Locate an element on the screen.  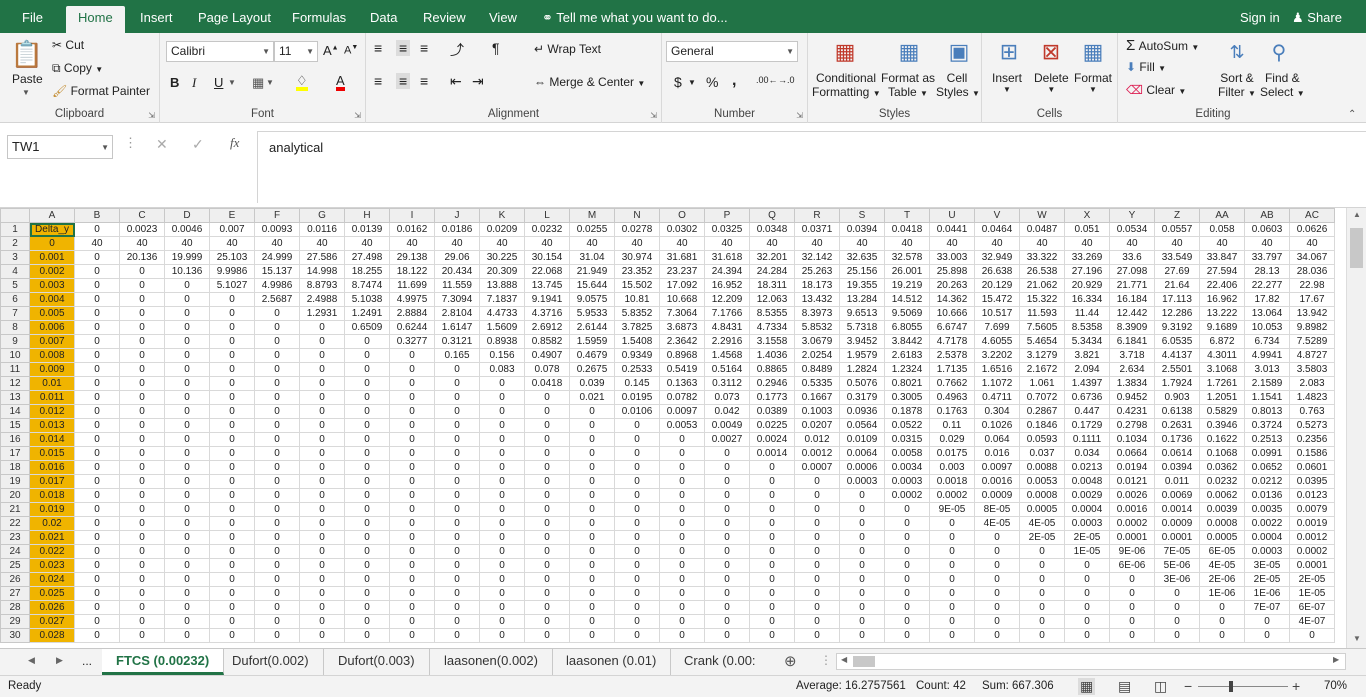
cell: 0.145 is located at coordinates (637, 383).